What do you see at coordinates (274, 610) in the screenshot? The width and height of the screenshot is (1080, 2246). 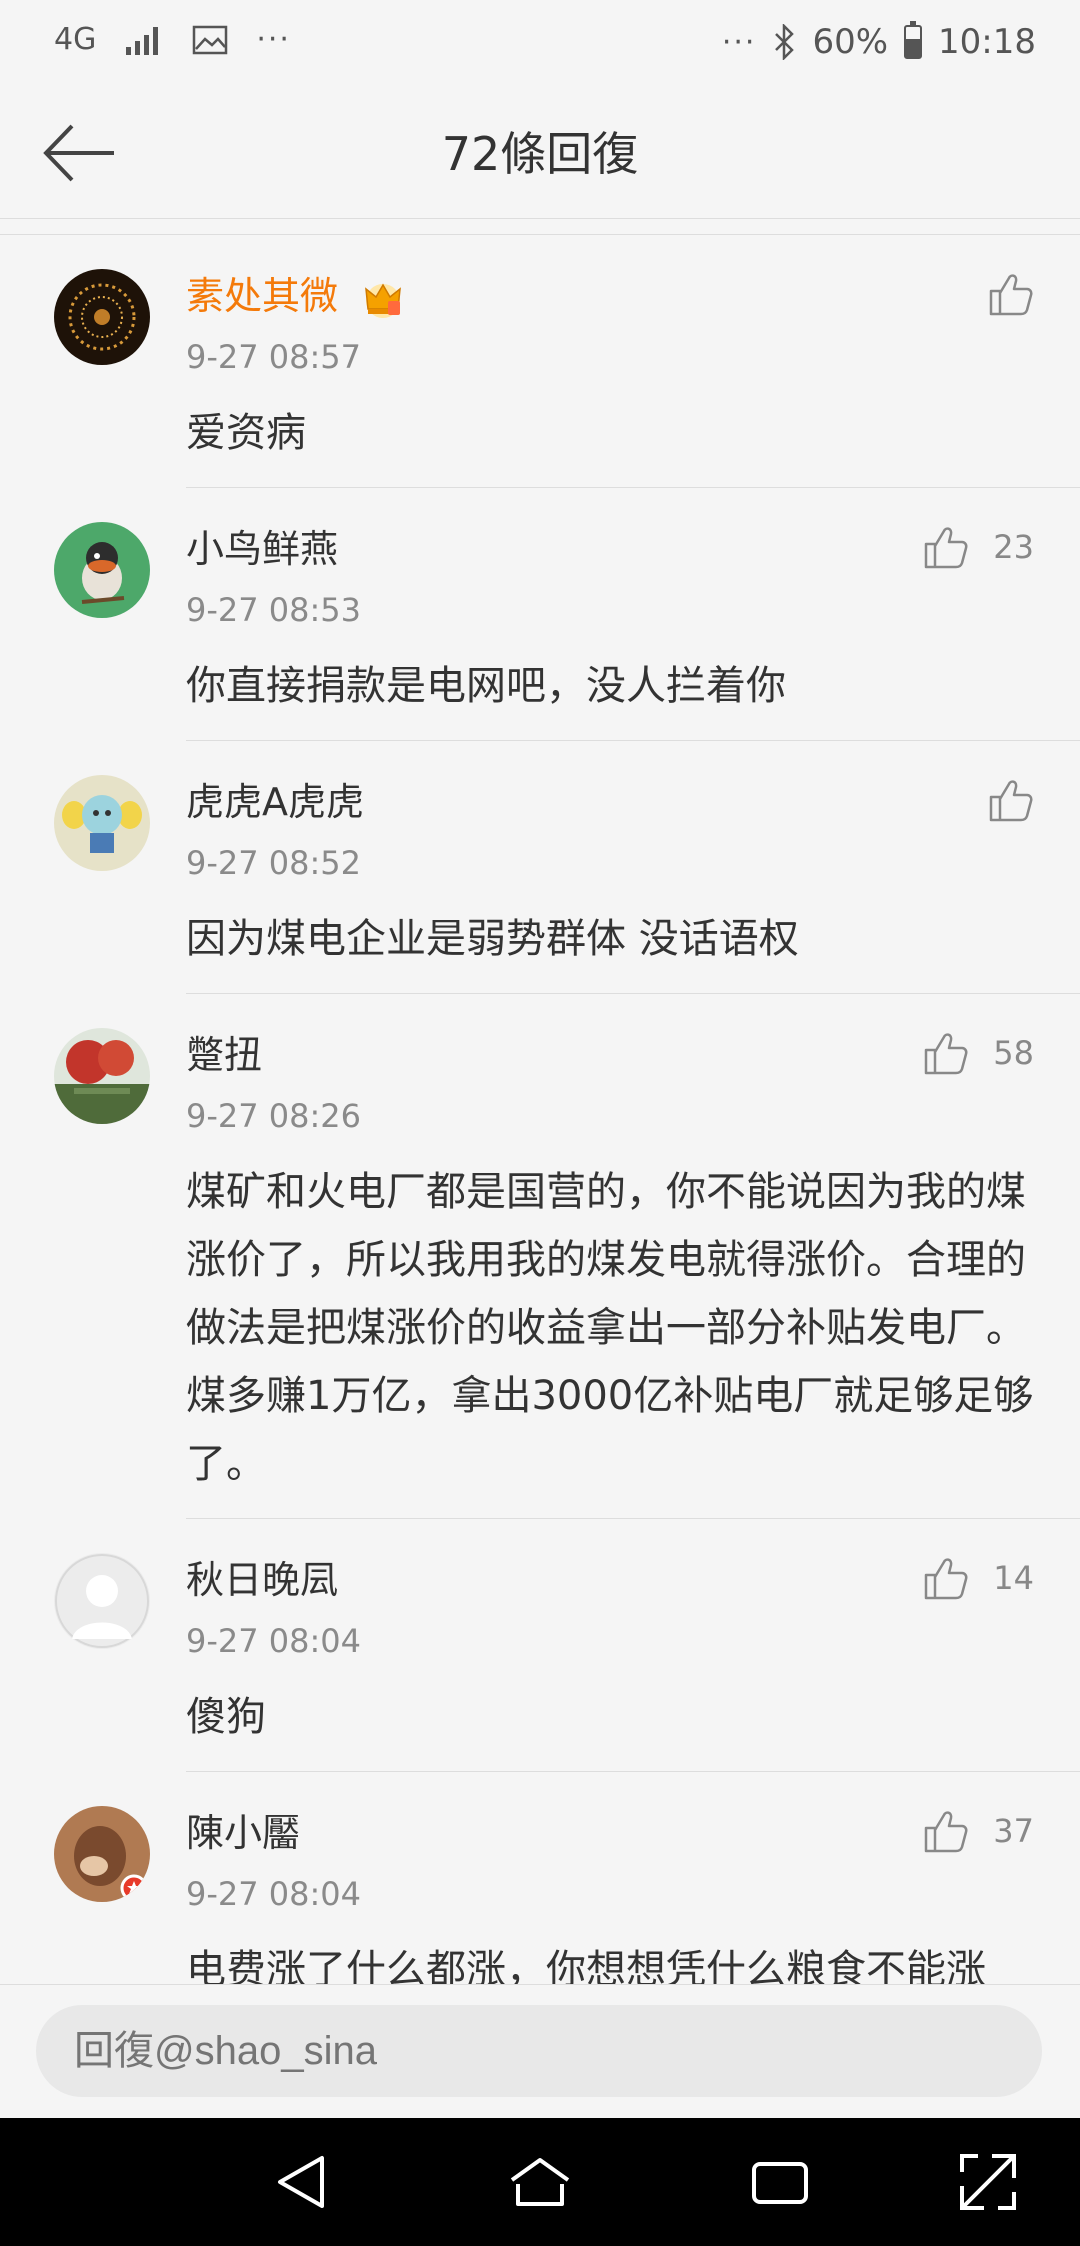 I see `comment-time: 9-27 08:53` at bounding box center [274, 610].